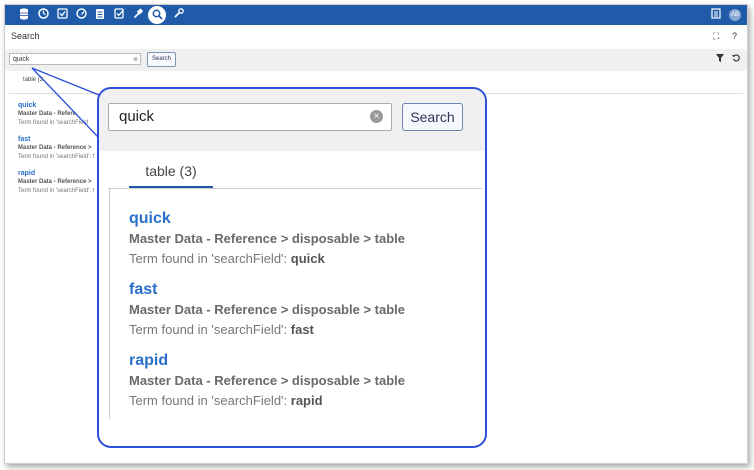 Image resolution: width=754 pixels, height=470 pixels. What do you see at coordinates (221, 329) in the screenshot?
I see `result-found: Term found in 'searchField': fast` at bounding box center [221, 329].